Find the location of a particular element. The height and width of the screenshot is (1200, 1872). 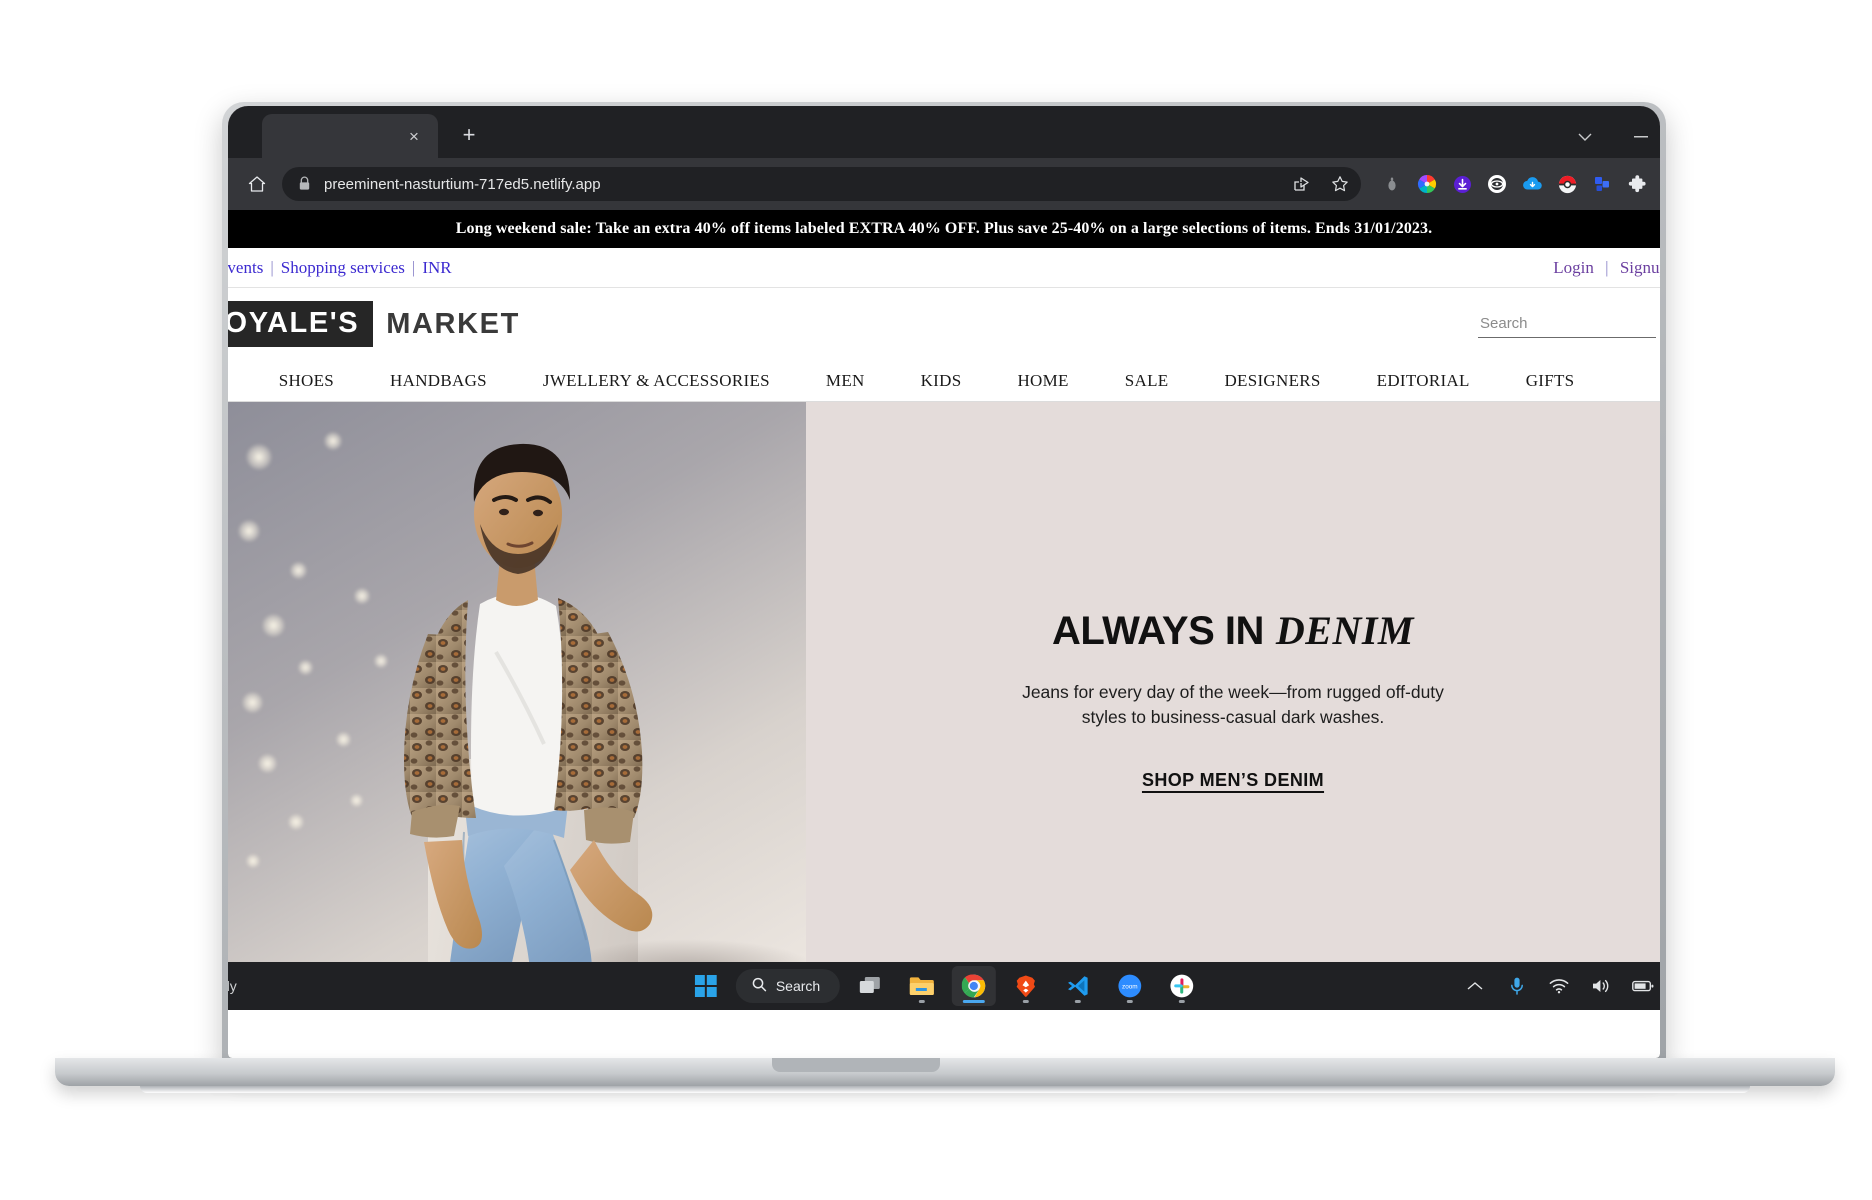

browser-tab-strip: × + is located at coordinates (944, 132).